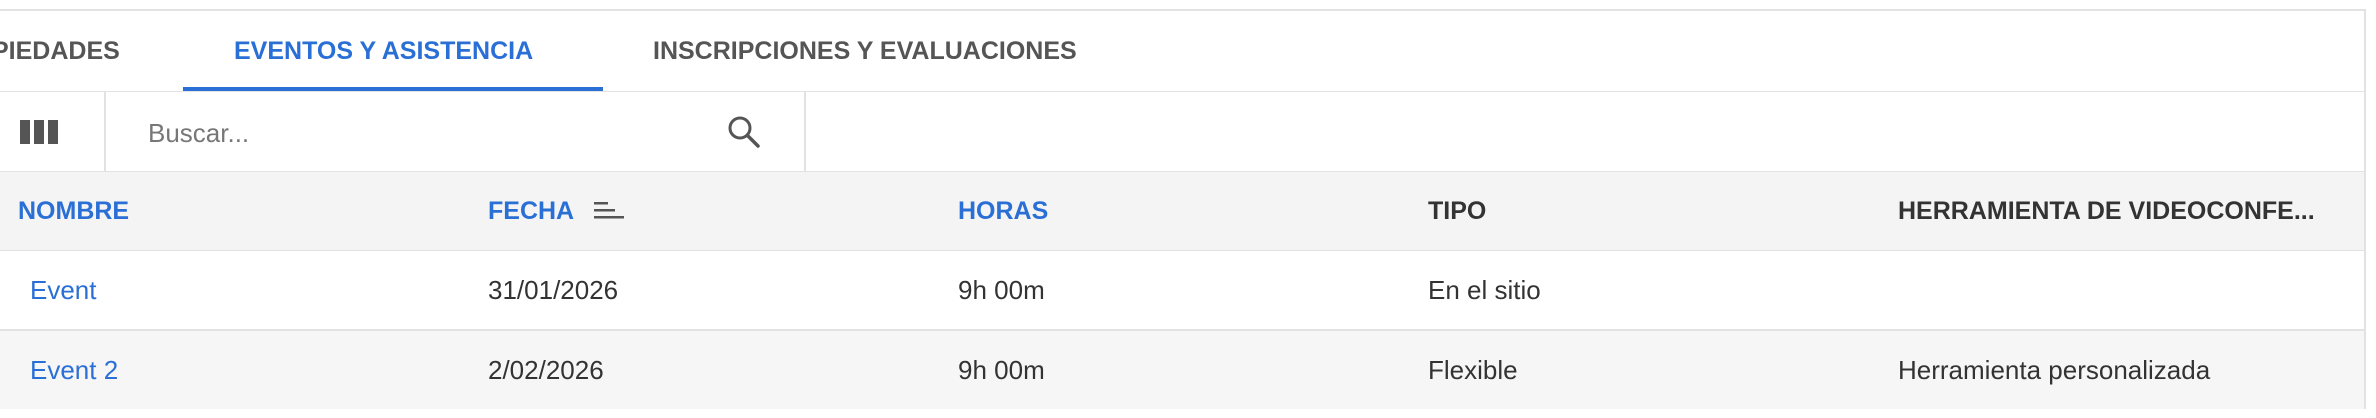  What do you see at coordinates (609, 210) in the screenshot?
I see `sort-descending-icon` at bounding box center [609, 210].